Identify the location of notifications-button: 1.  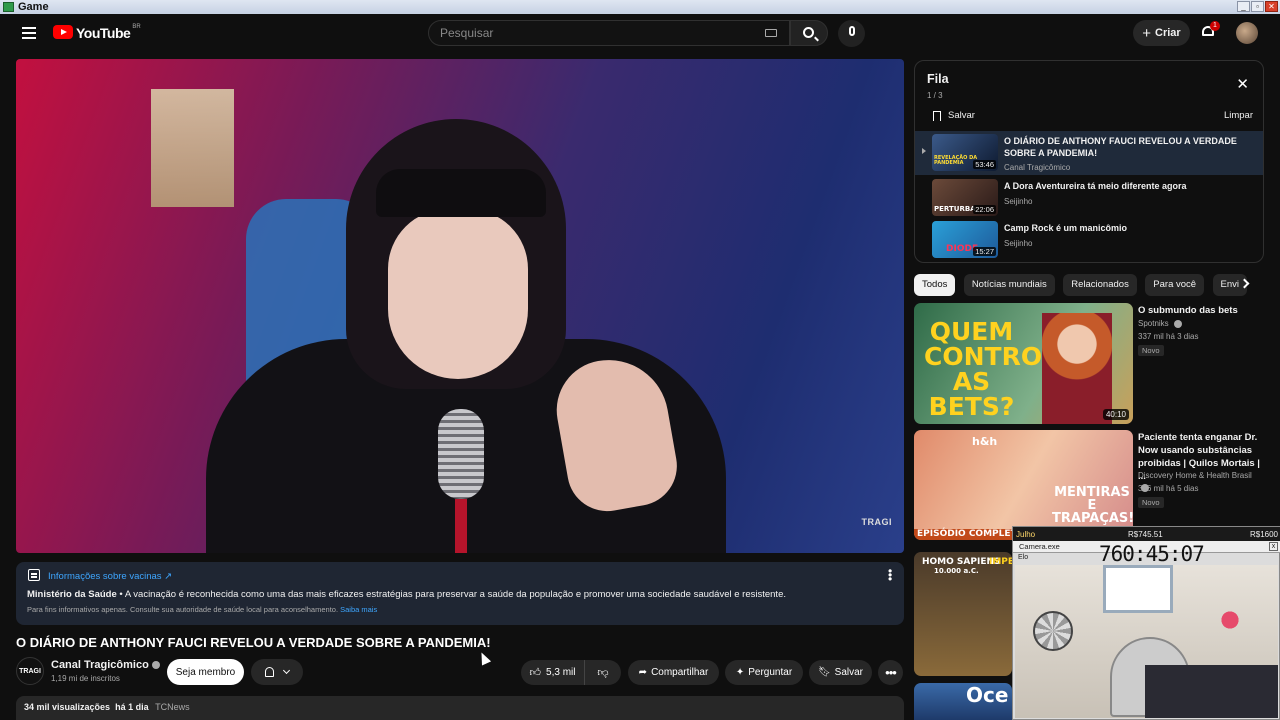
(1210, 30).